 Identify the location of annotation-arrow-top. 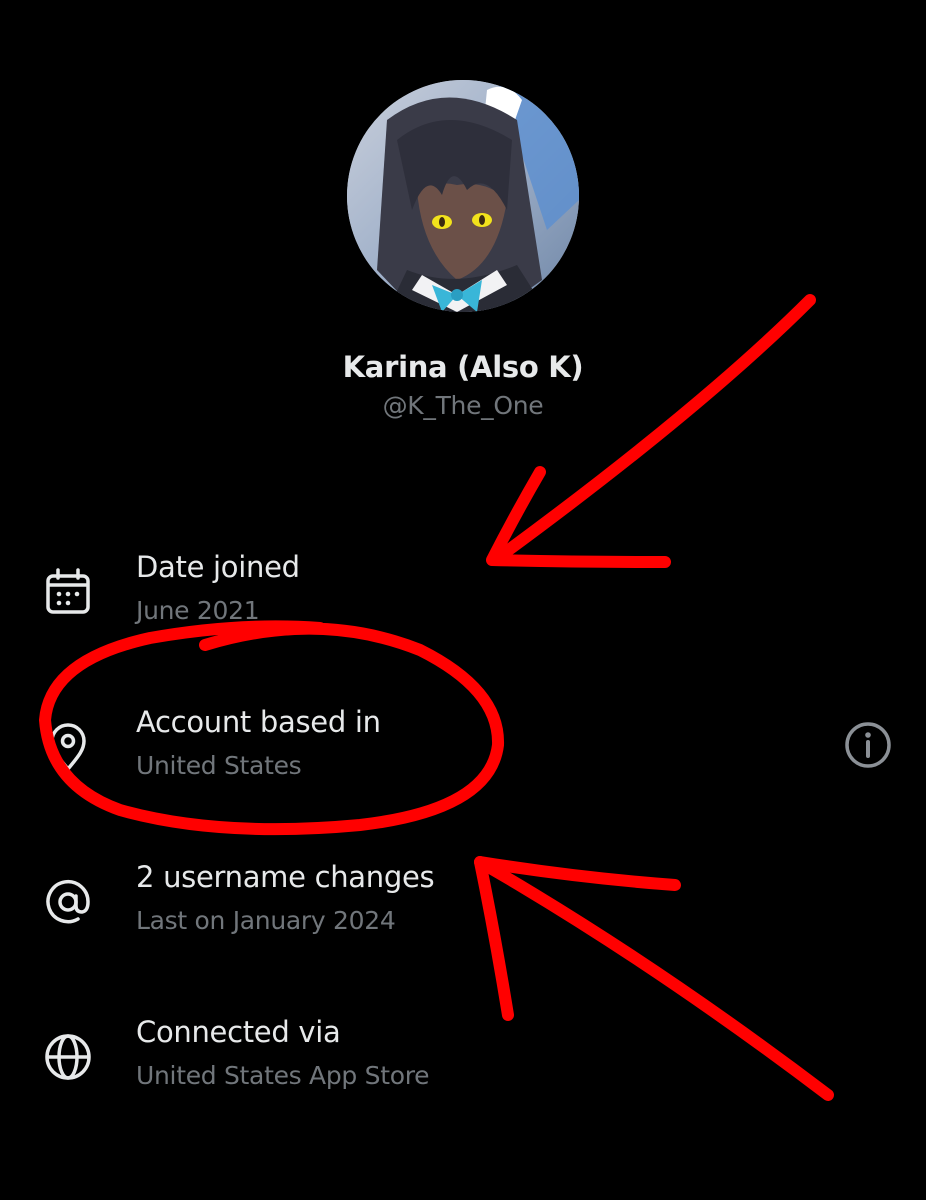
(652, 430).